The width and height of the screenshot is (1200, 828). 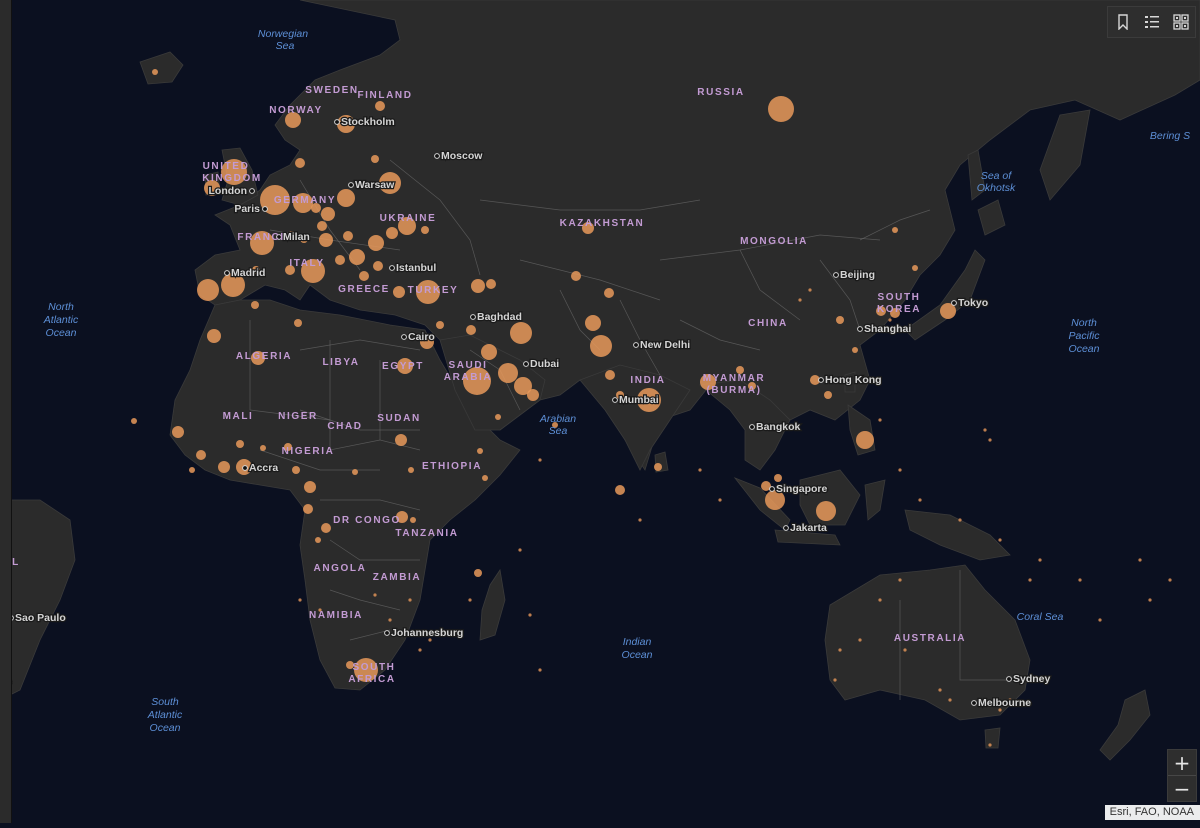 What do you see at coordinates (1182, 762) in the screenshot?
I see `zoom-in-button: +` at bounding box center [1182, 762].